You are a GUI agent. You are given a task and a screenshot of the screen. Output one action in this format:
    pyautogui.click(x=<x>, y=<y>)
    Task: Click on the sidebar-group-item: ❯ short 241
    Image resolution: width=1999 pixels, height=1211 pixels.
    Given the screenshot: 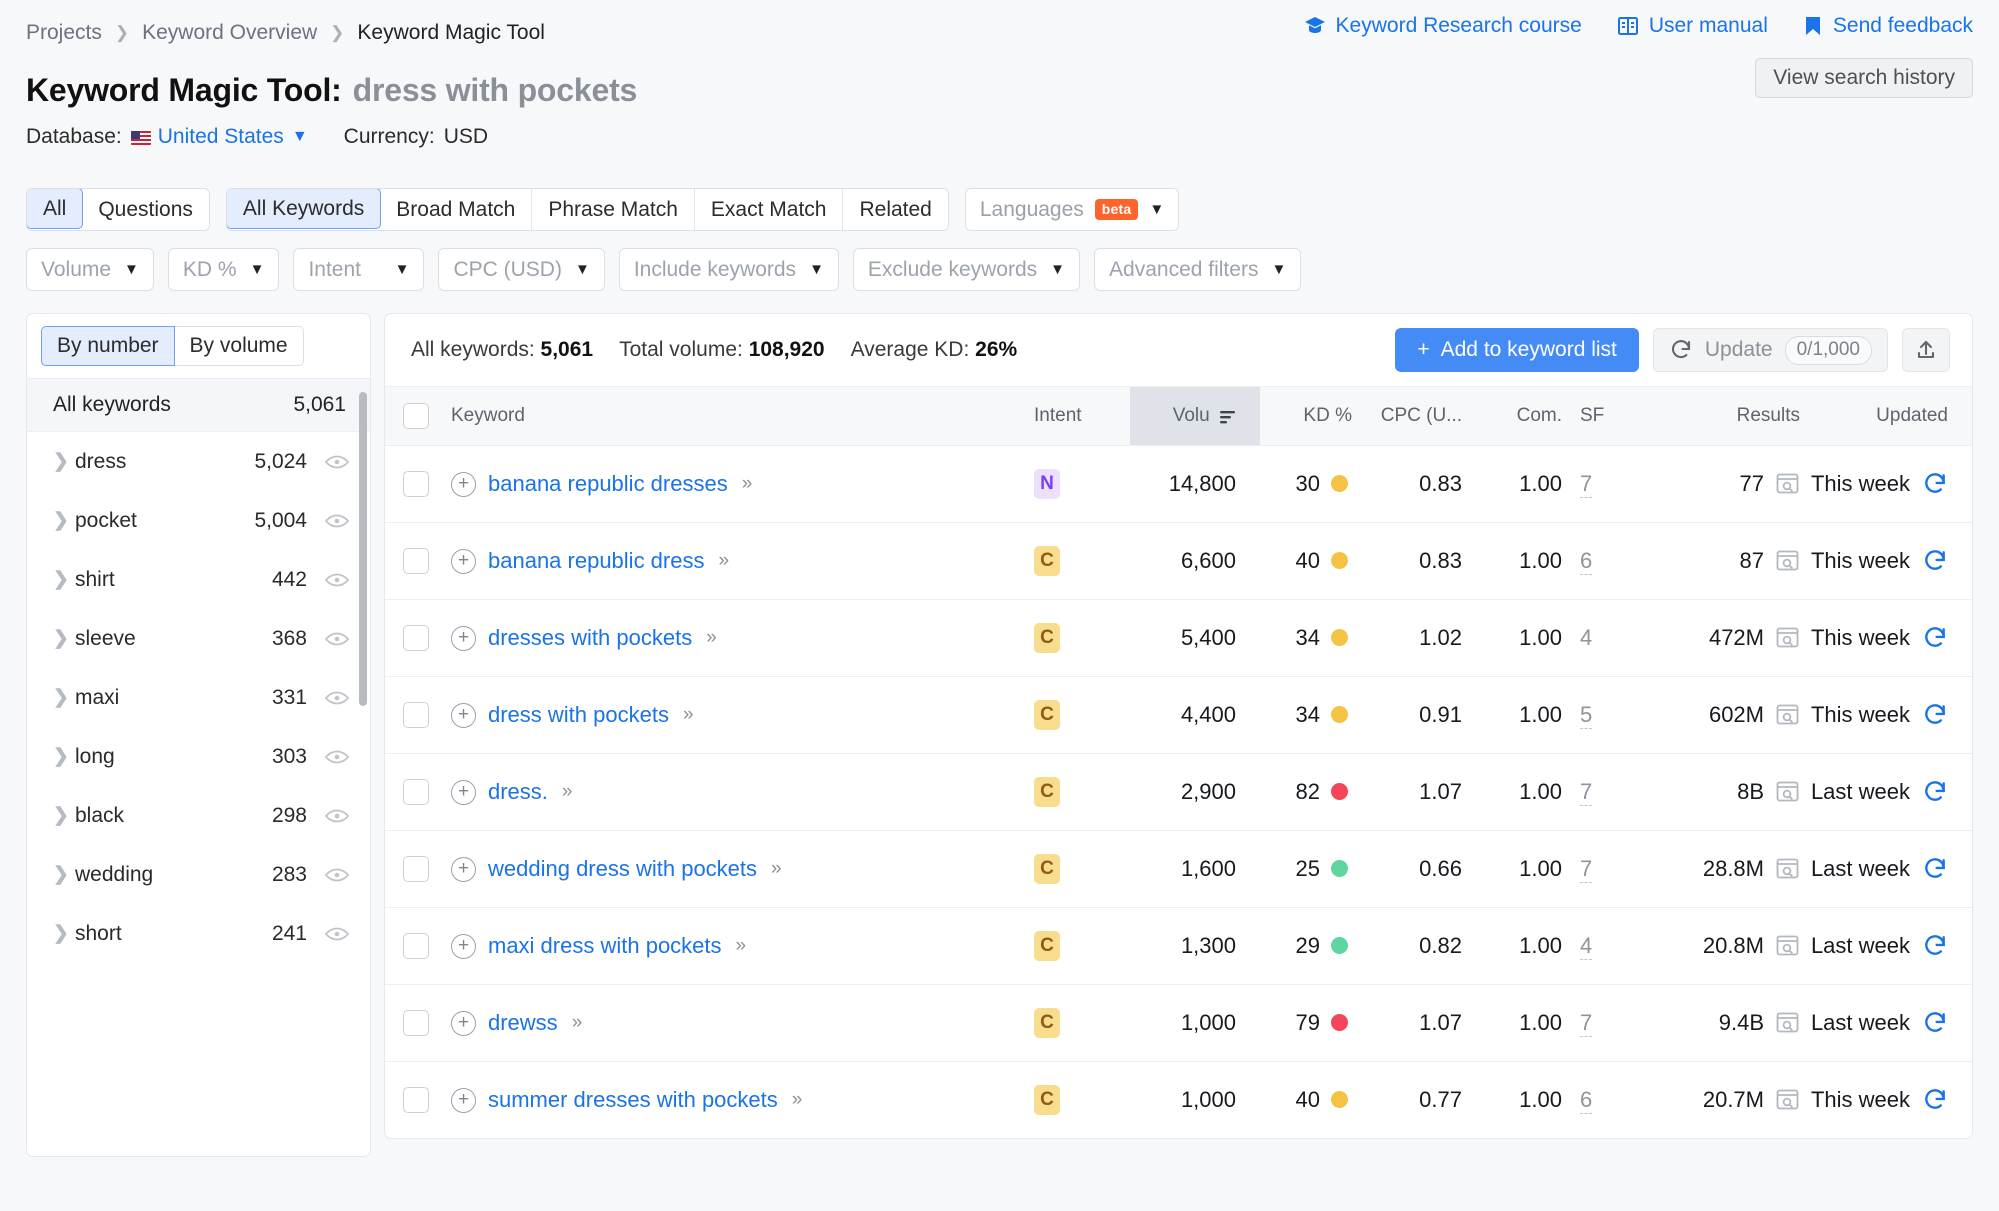 What is the action you would take?
    pyautogui.click(x=198, y=933)
    